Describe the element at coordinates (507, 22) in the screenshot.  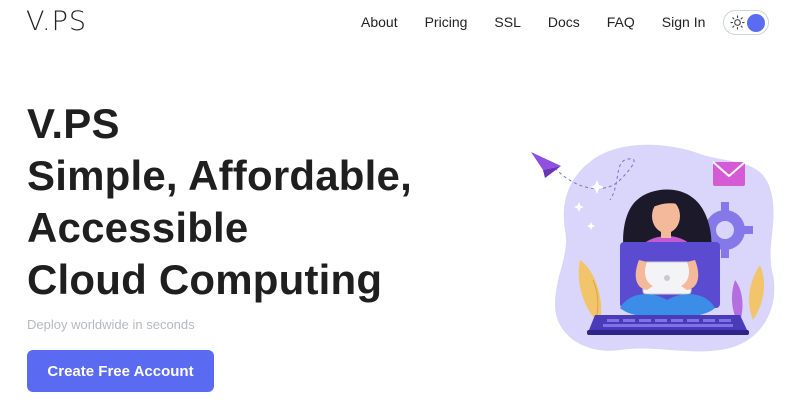
I see `nav-ssl: SSL` at that location.